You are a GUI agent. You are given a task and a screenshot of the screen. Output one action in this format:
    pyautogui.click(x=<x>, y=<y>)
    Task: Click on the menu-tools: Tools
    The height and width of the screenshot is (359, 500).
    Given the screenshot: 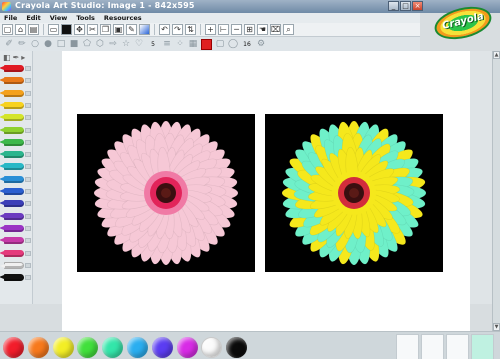 What is the action you would take?
    pyautogui.click(x=85, y=18)
    